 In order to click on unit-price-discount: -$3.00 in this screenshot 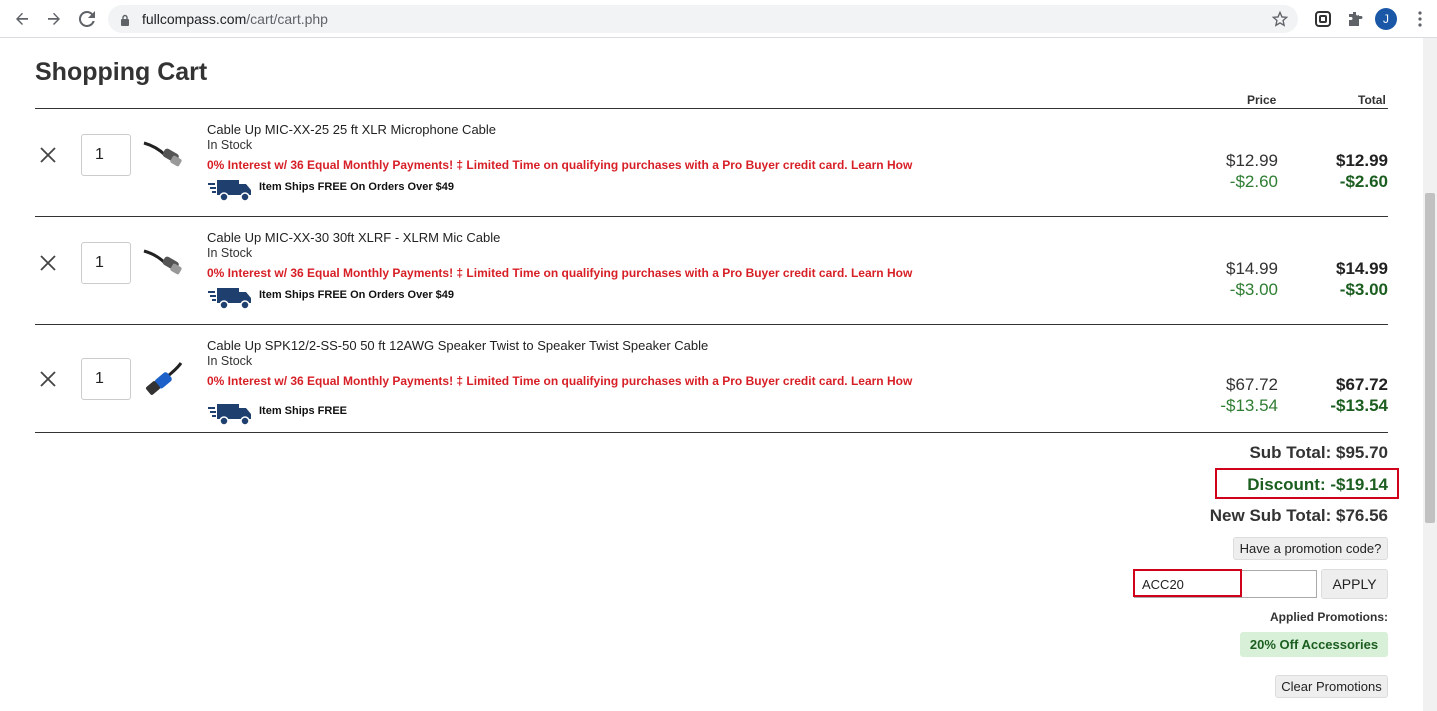, I will do `click(1253, 289)`.